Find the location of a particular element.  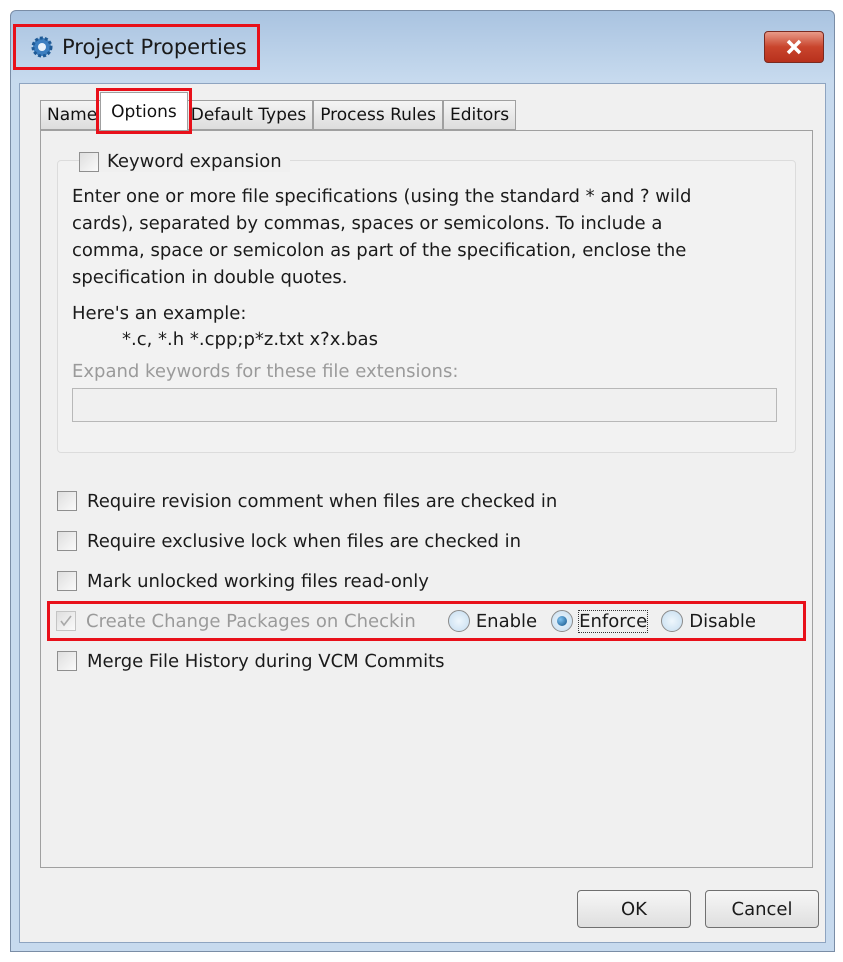

ok-button: OK is located at coordinates (634, 909).